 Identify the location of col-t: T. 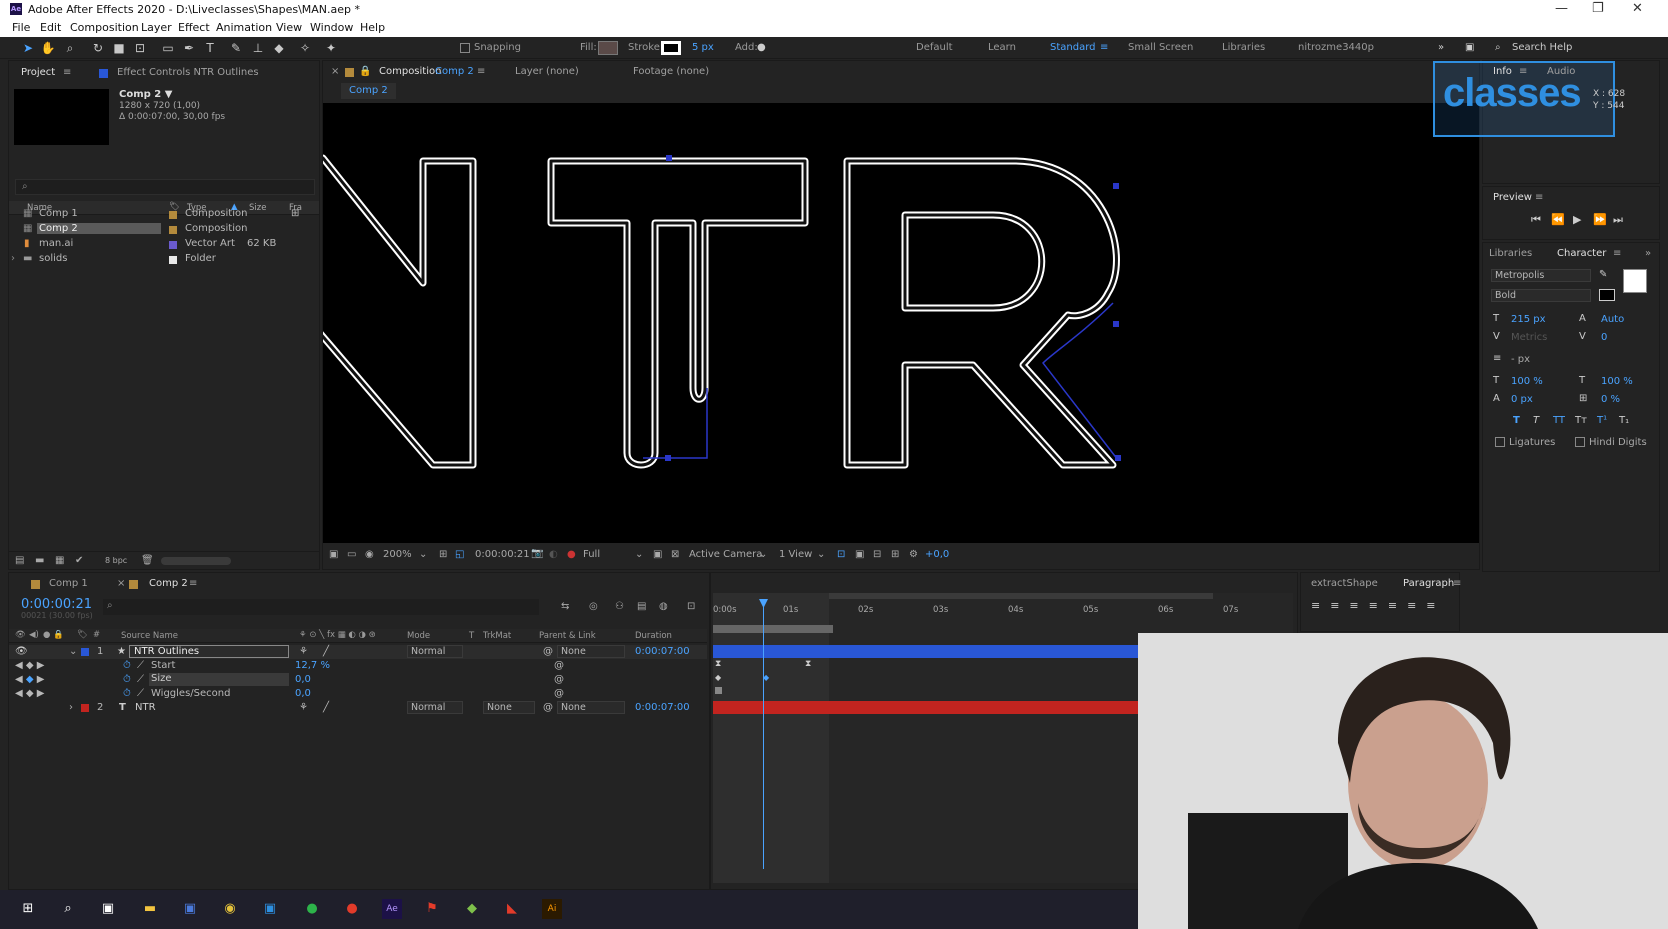
(471, 636).